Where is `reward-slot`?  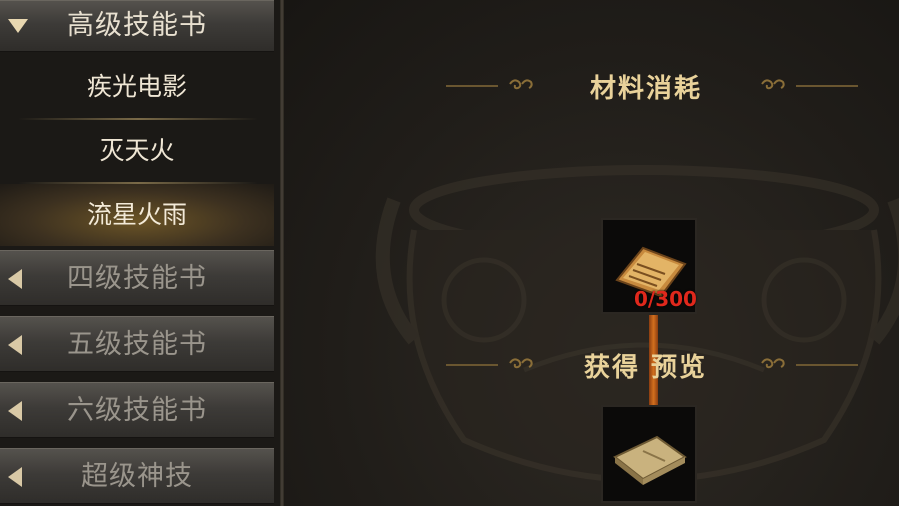 reward-slot is located at coordinates (649, 454).